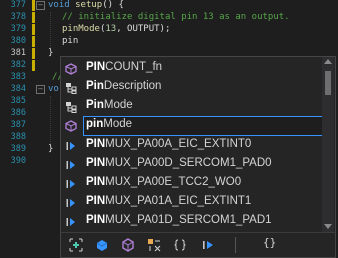 This screenshot has height=258, width=338. What do you see at coordinates (59, 5) in the screenshot?
I see `keyword-void: void` at bounding box center [59, 5].